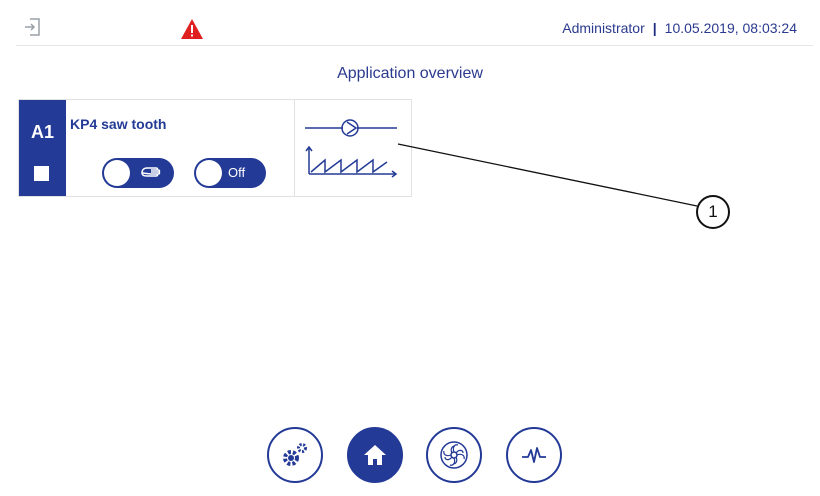 This screenshot has width=820, height=496. I want to click on bottom-navigation, so click(410, 457).